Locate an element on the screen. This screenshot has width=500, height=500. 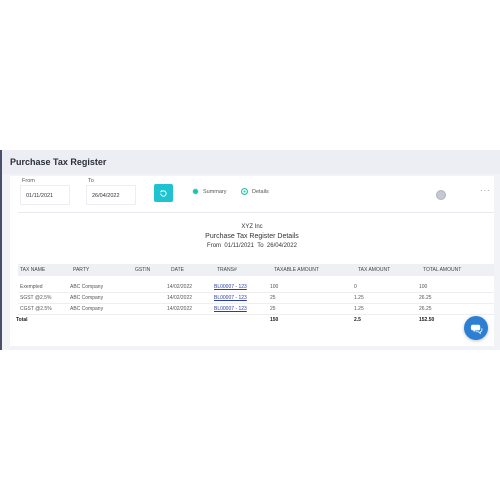
column-header-tax-amount: TAX AMOUNT is located at coordinates (374, 270).